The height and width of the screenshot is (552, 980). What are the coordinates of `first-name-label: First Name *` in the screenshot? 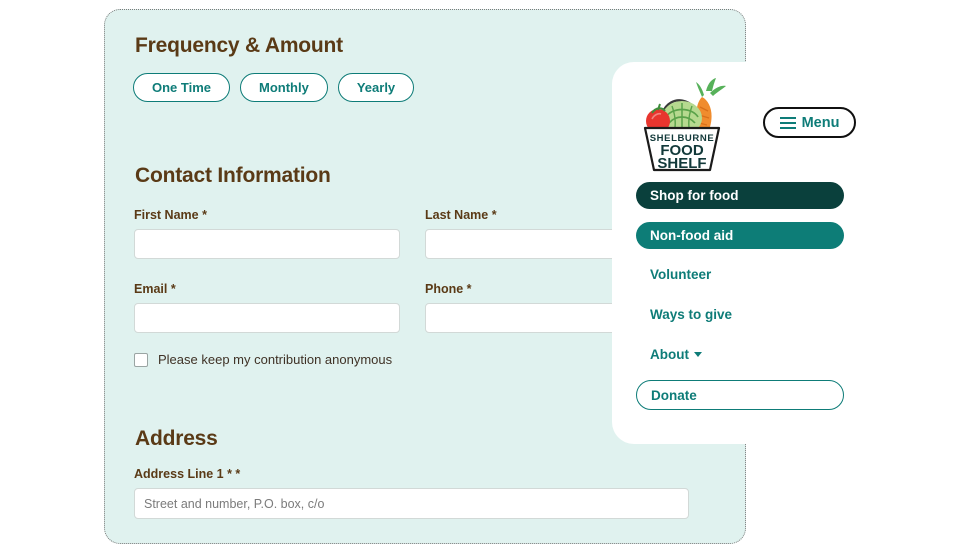 It's located at (170, 215).